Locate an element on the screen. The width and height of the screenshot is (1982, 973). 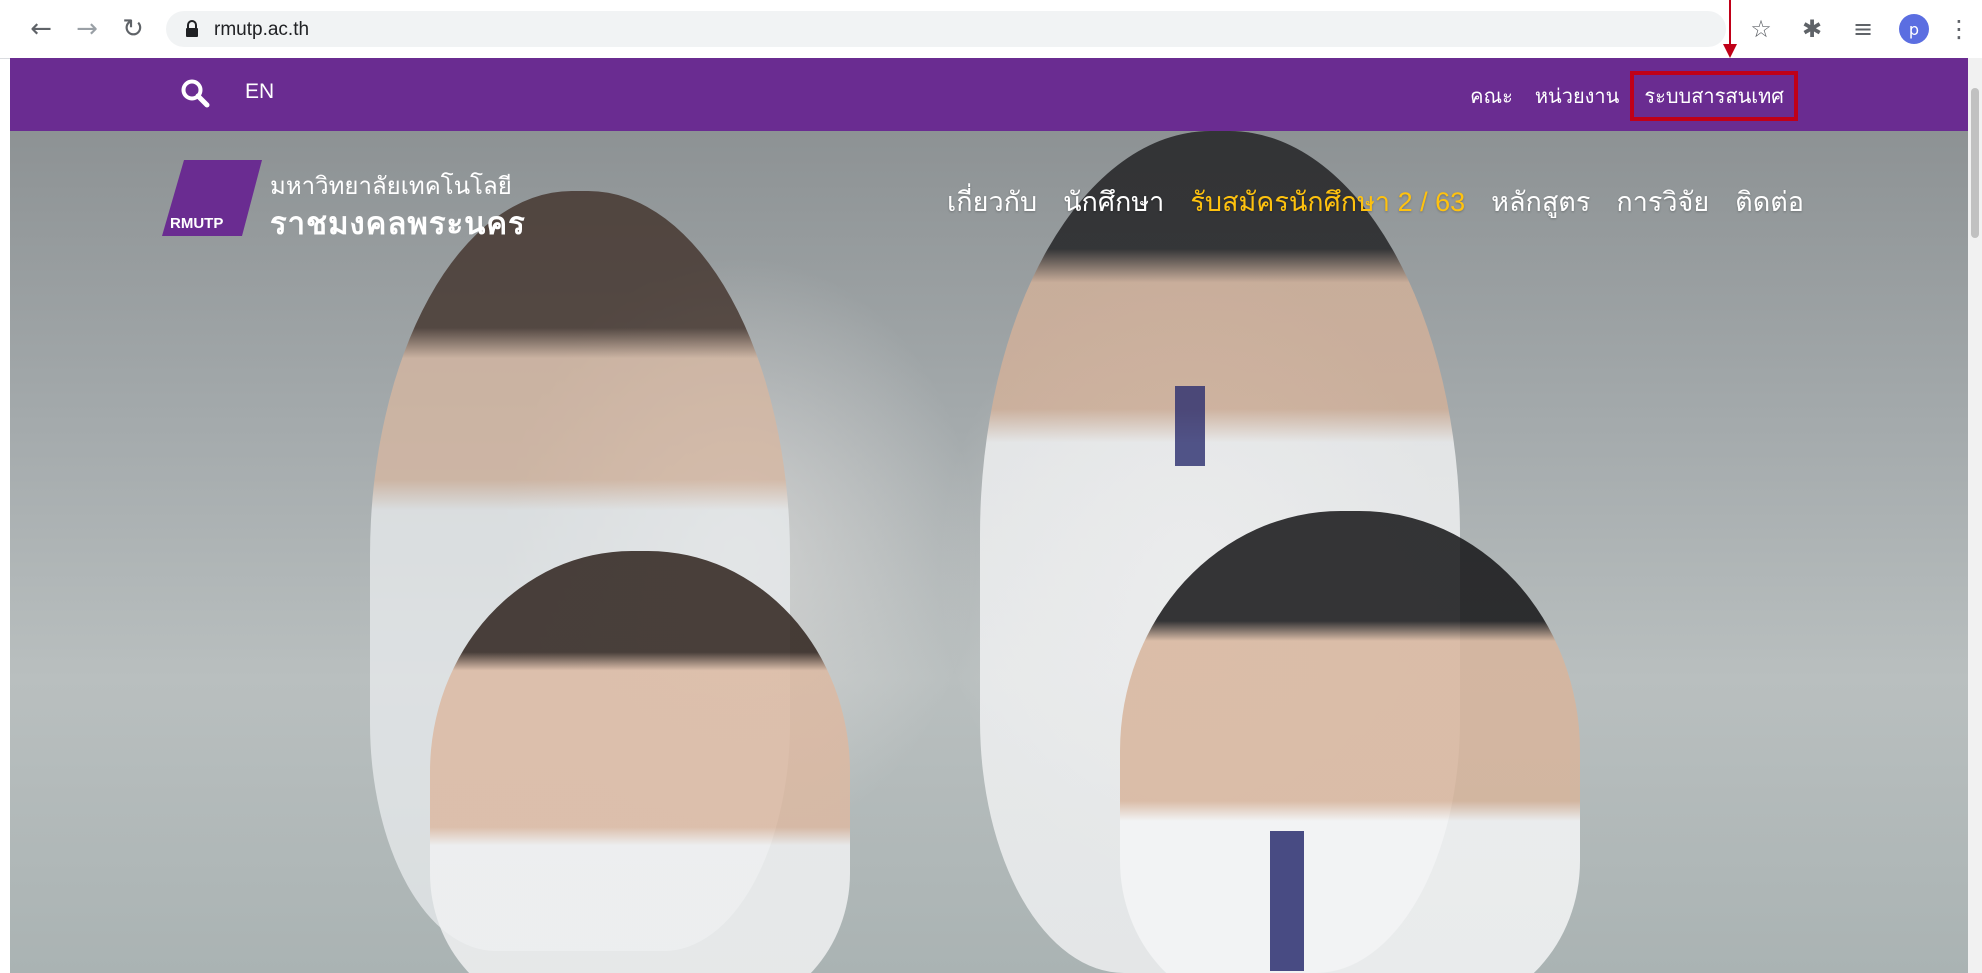
browser-toolbar: ← → ↻ rmutp.ac.th ☆ ✱ ≡ p ⋮ is located at coordinates (991, 29).